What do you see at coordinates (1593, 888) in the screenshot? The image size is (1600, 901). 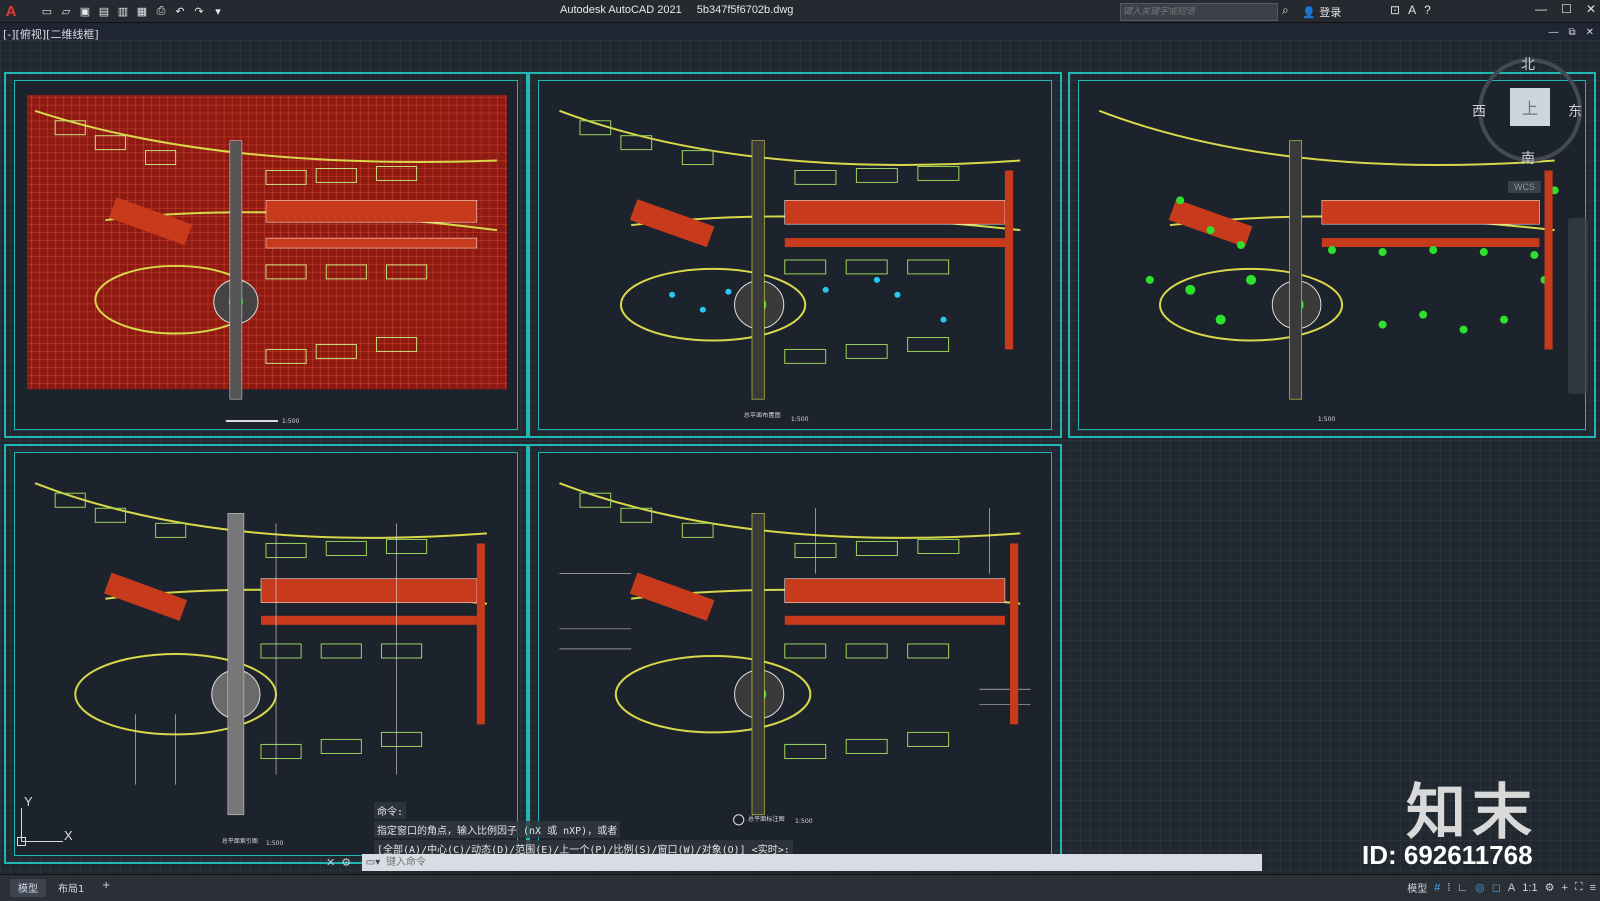 I see `customize-menu-icon: ≡` at bounding box center [1593, 888].